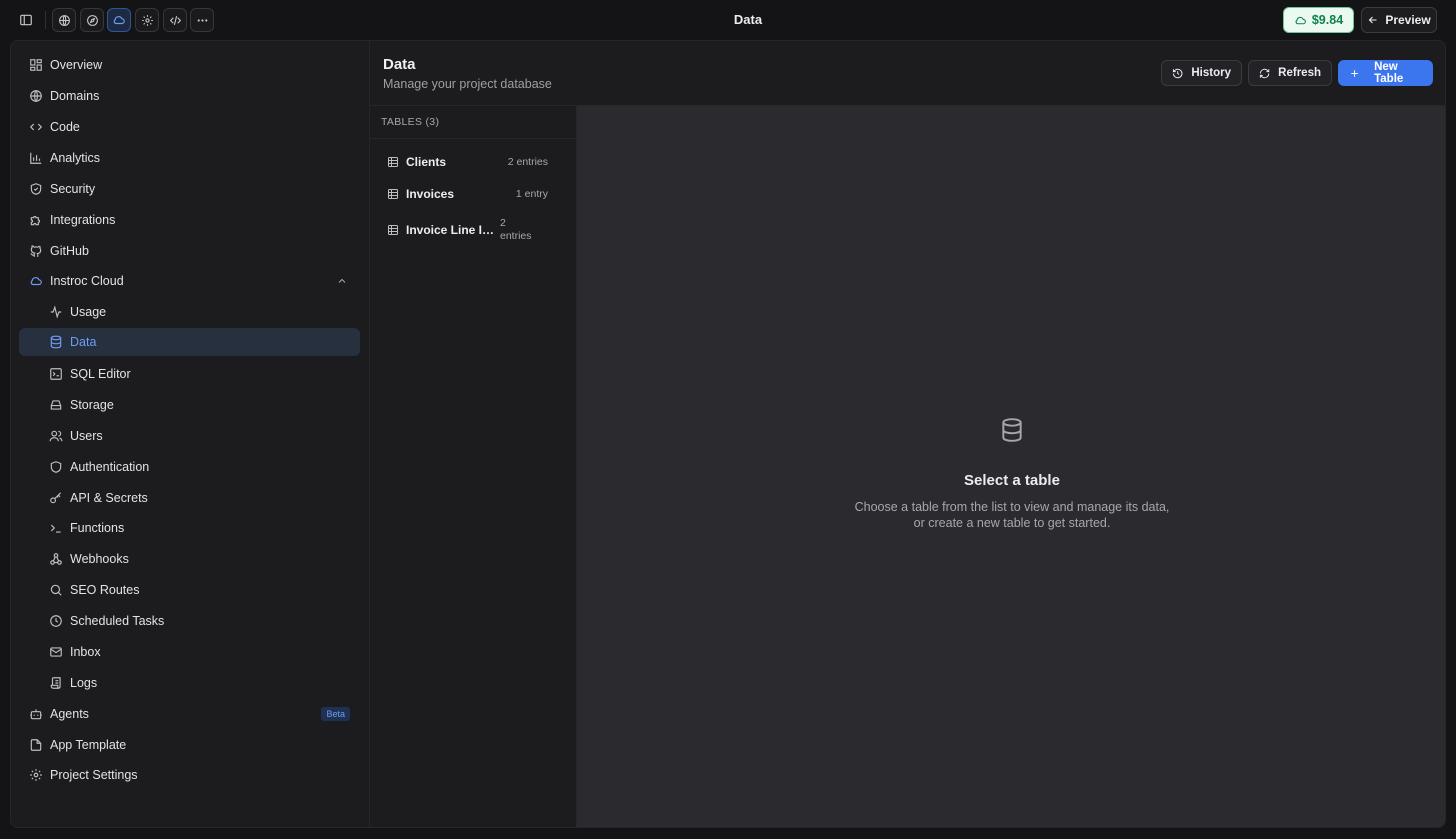 The height and width of the screenshot is (839, 1456). Describe the element at coordinates (189, 65) in the screenshot. I see `sidebar-item-overview: Overview` at that location.